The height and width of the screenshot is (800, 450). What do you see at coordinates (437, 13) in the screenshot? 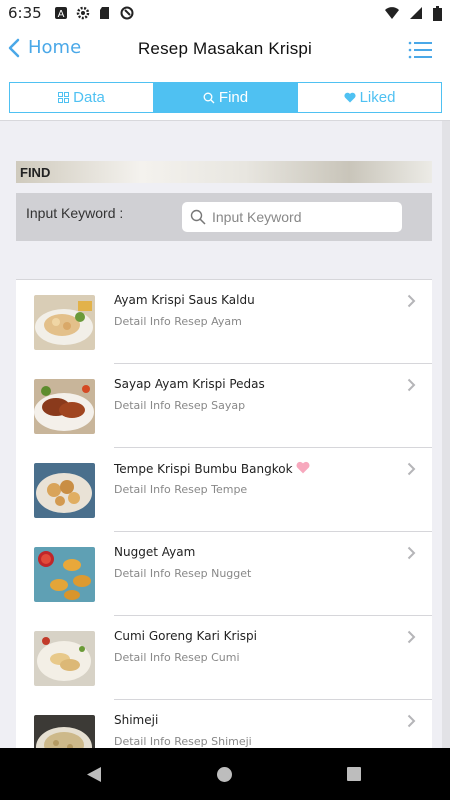
I see `battery-icon` at bounding box center [437, 13].